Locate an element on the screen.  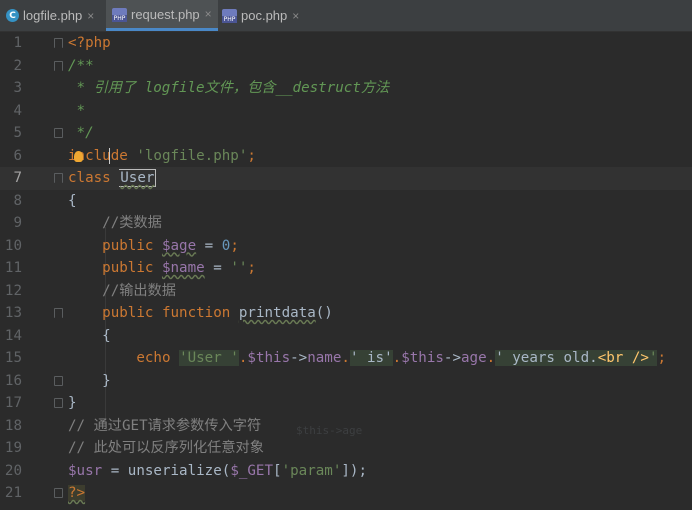
code-line-current: 7 class User is located at coordinates (346, 178).